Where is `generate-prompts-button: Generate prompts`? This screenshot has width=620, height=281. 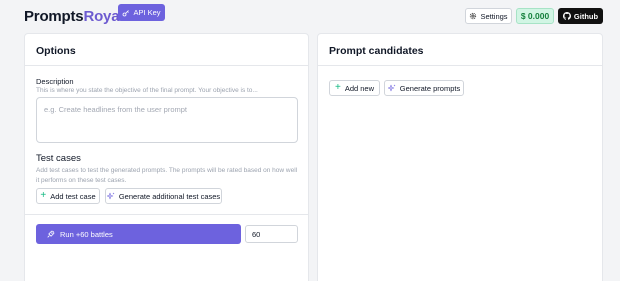
generate-prompts-button: Generate prompts is located at coordinates (424, 88).